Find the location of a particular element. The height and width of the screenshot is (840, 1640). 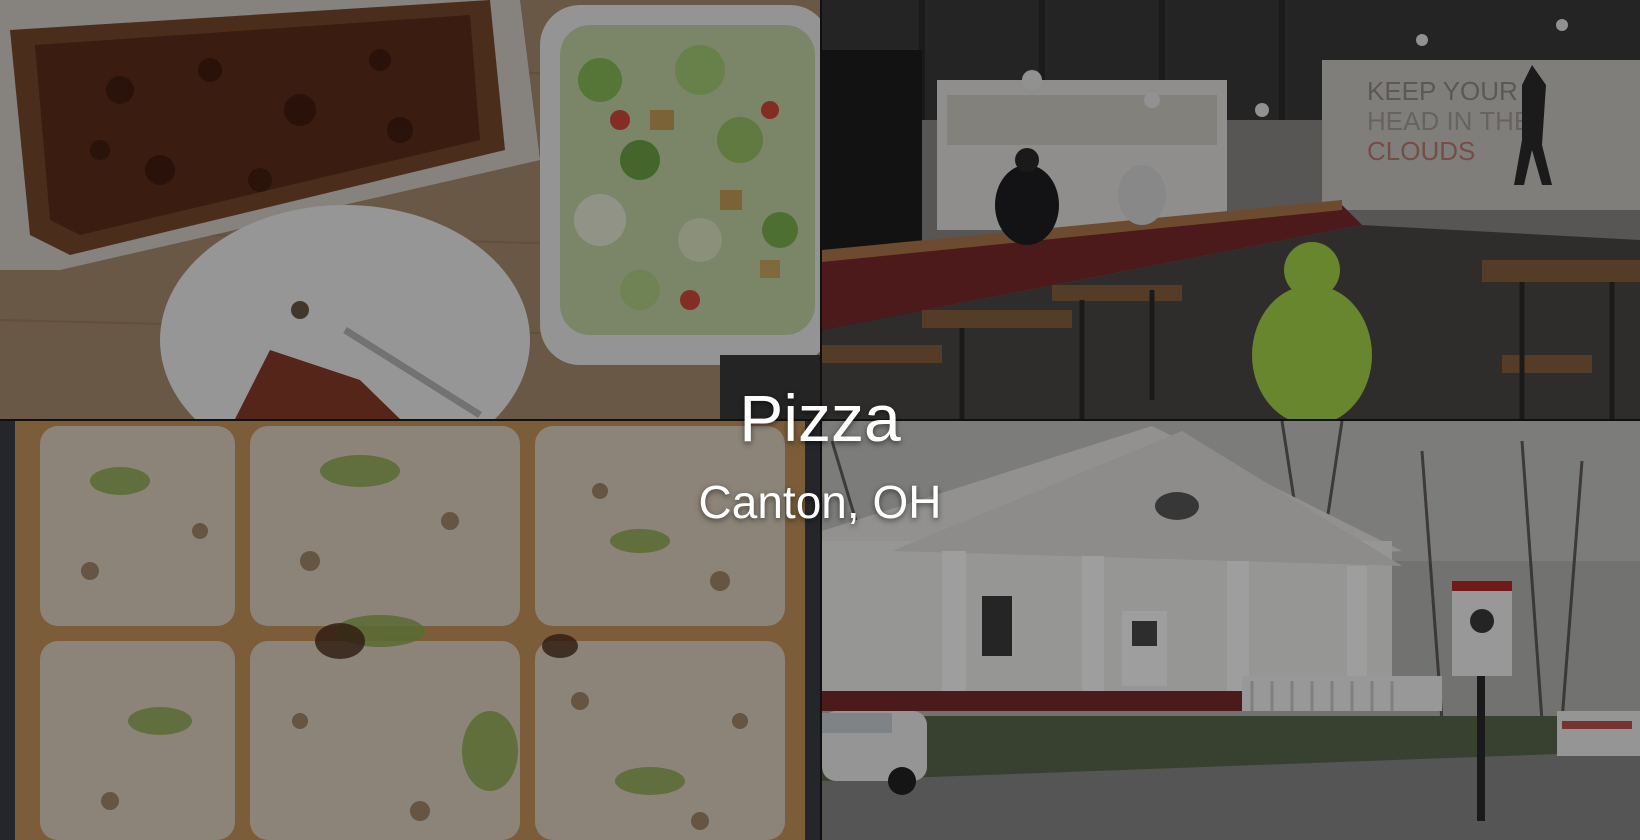

collage-title: Pizza is located at coordinates (820, 418).